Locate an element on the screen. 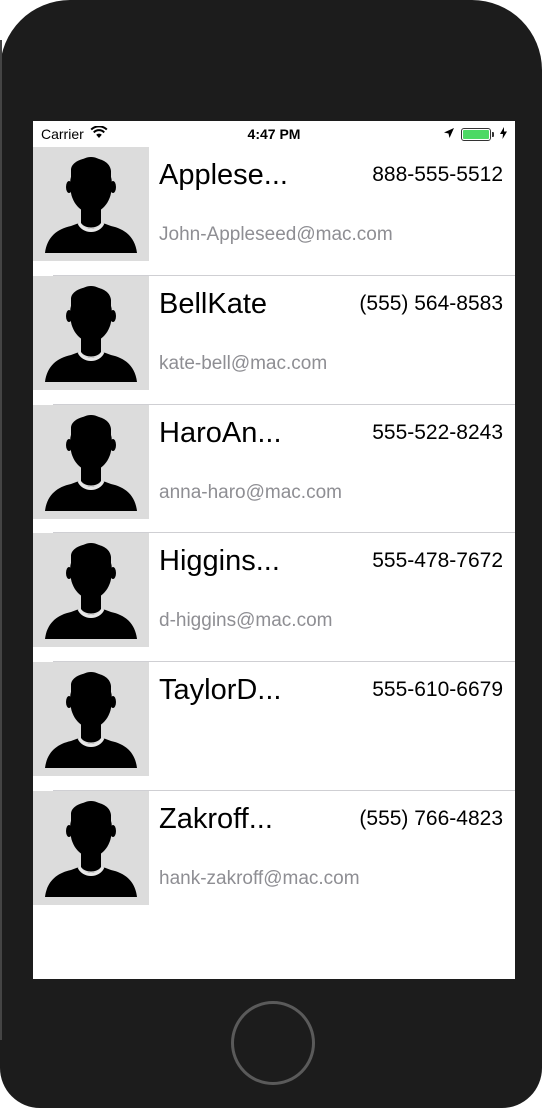  status-right is located at coordinates (475, 134).